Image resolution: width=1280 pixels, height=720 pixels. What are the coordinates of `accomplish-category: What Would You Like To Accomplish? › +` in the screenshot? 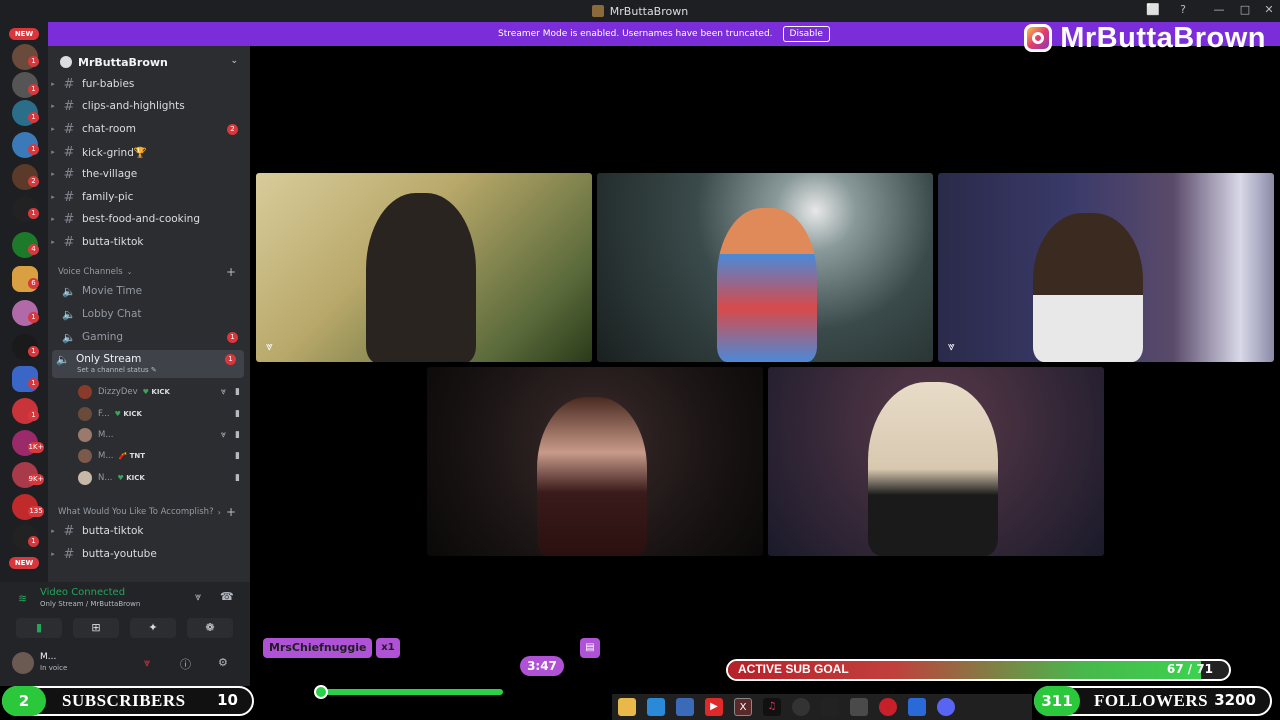 It's located at (153, 512).